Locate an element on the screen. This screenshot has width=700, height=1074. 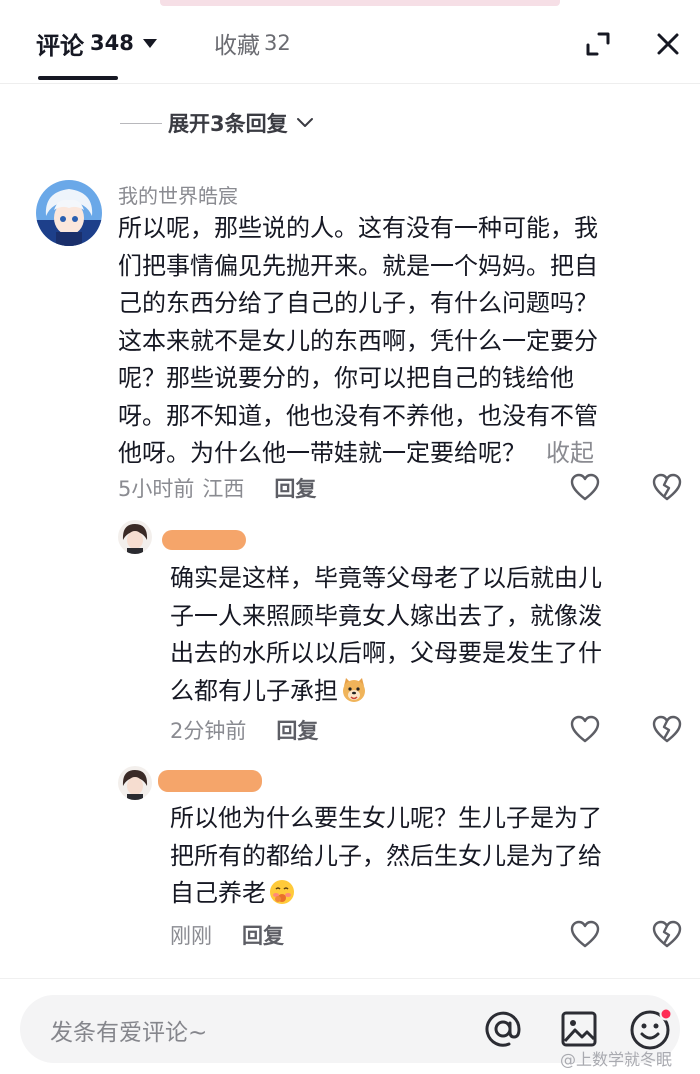
reply-time: 刚刚 is located at coordinates (191, 936).